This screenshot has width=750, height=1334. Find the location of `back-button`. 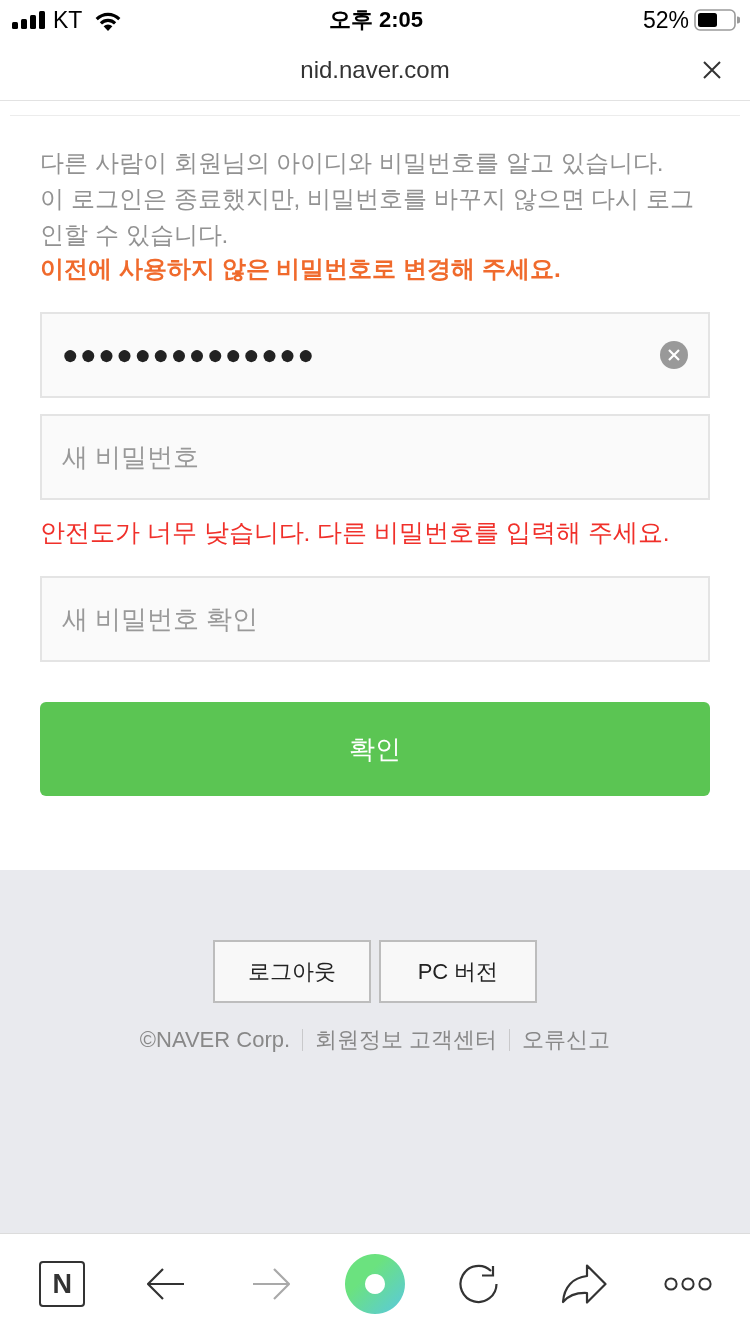

back-button is located at coordinates (166, 1284).